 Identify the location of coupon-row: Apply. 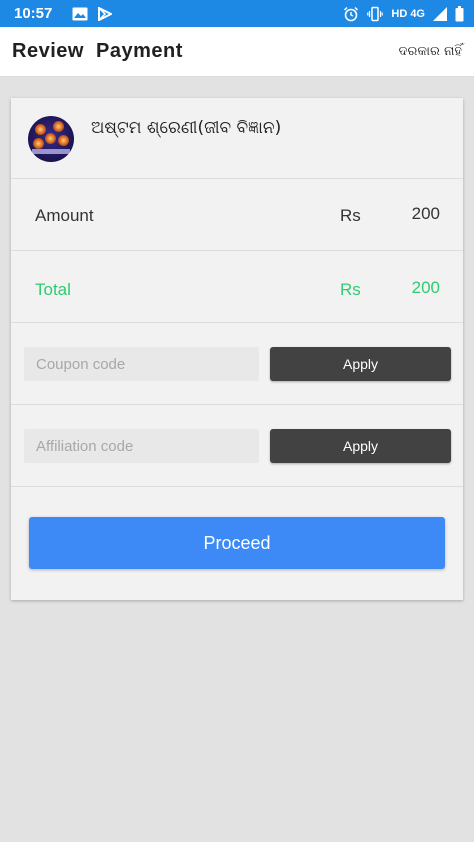
(237, 364).